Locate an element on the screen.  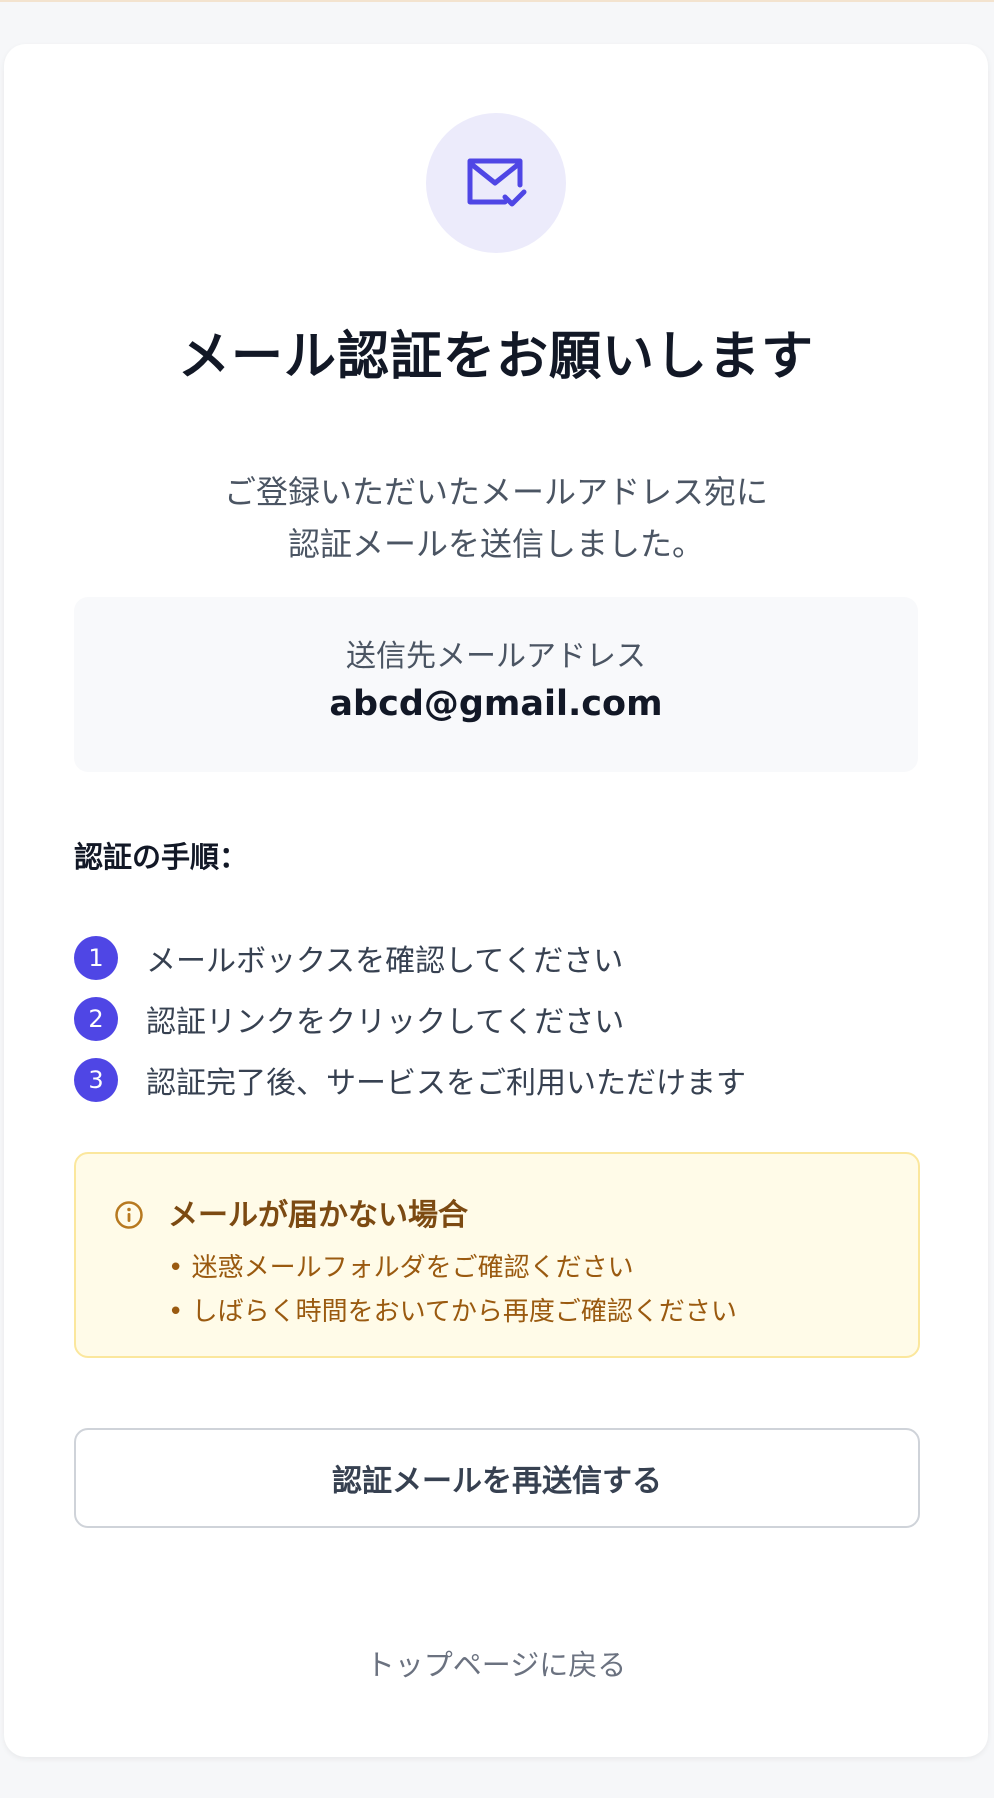
info-icon is located at coordinates (129, 1215).